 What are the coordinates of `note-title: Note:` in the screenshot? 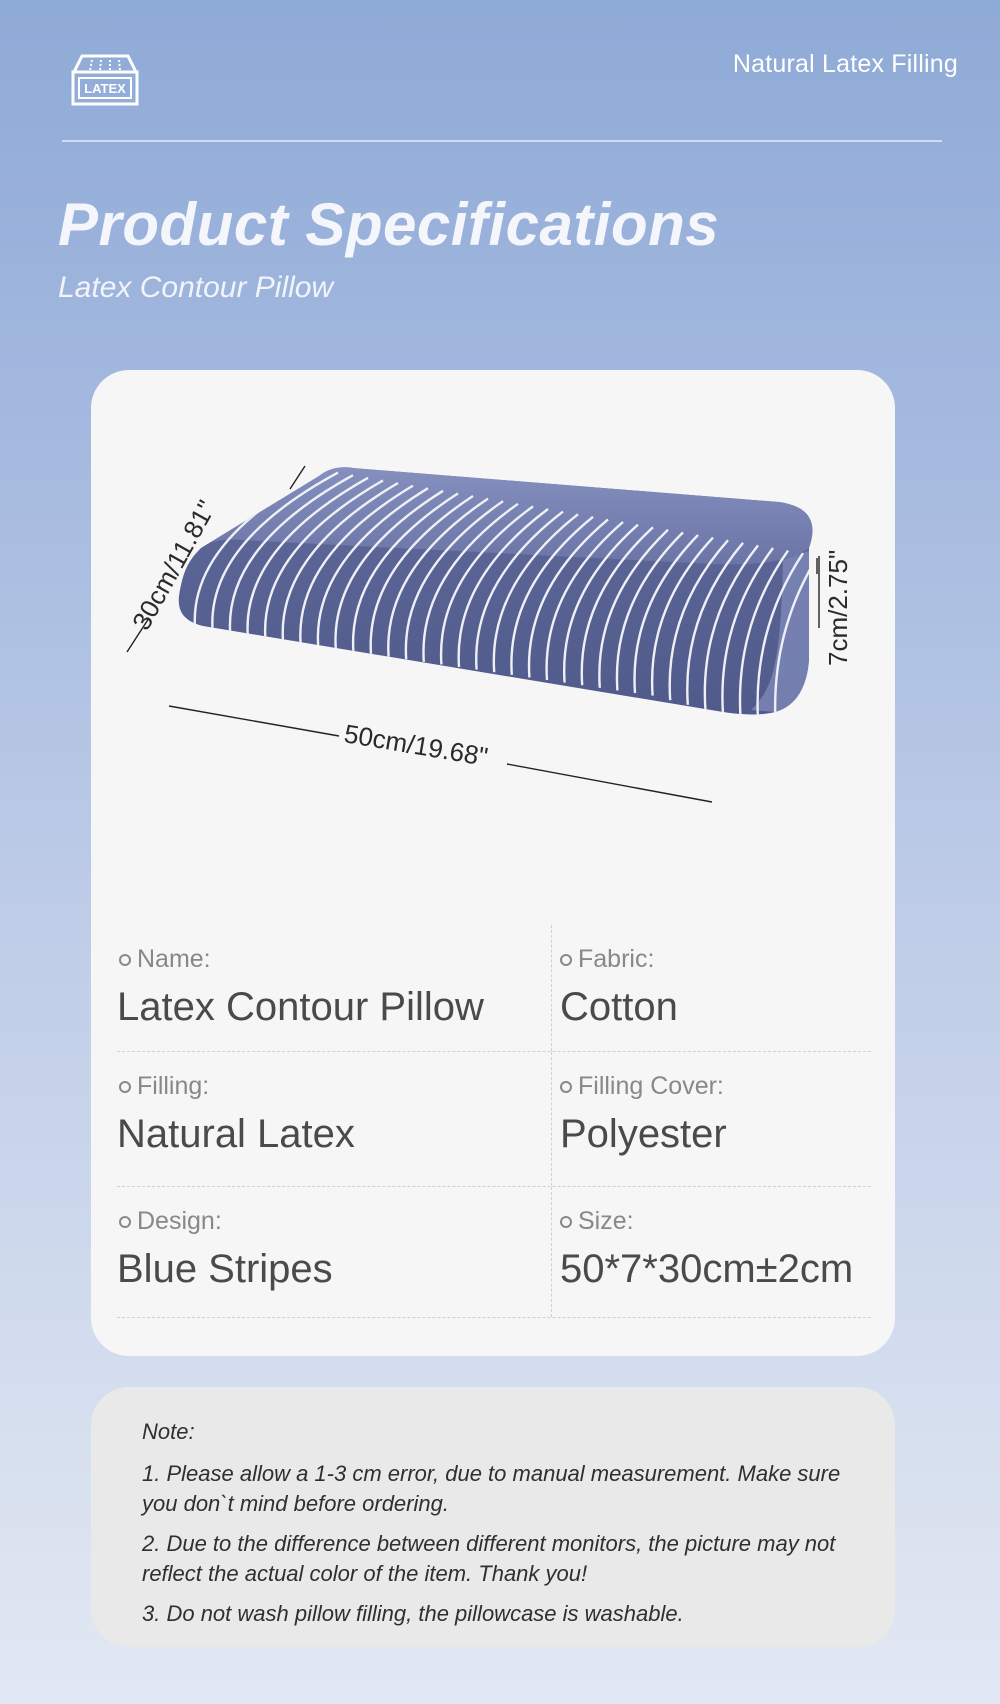 It's located at (168, 1431).